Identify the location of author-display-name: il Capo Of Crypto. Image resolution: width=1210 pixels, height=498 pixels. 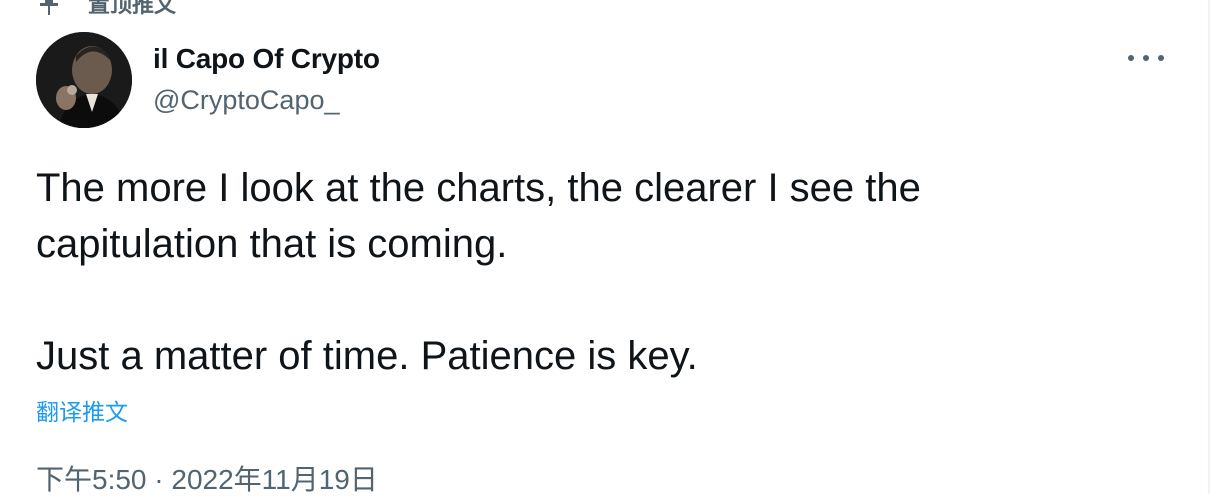
(266, 59).